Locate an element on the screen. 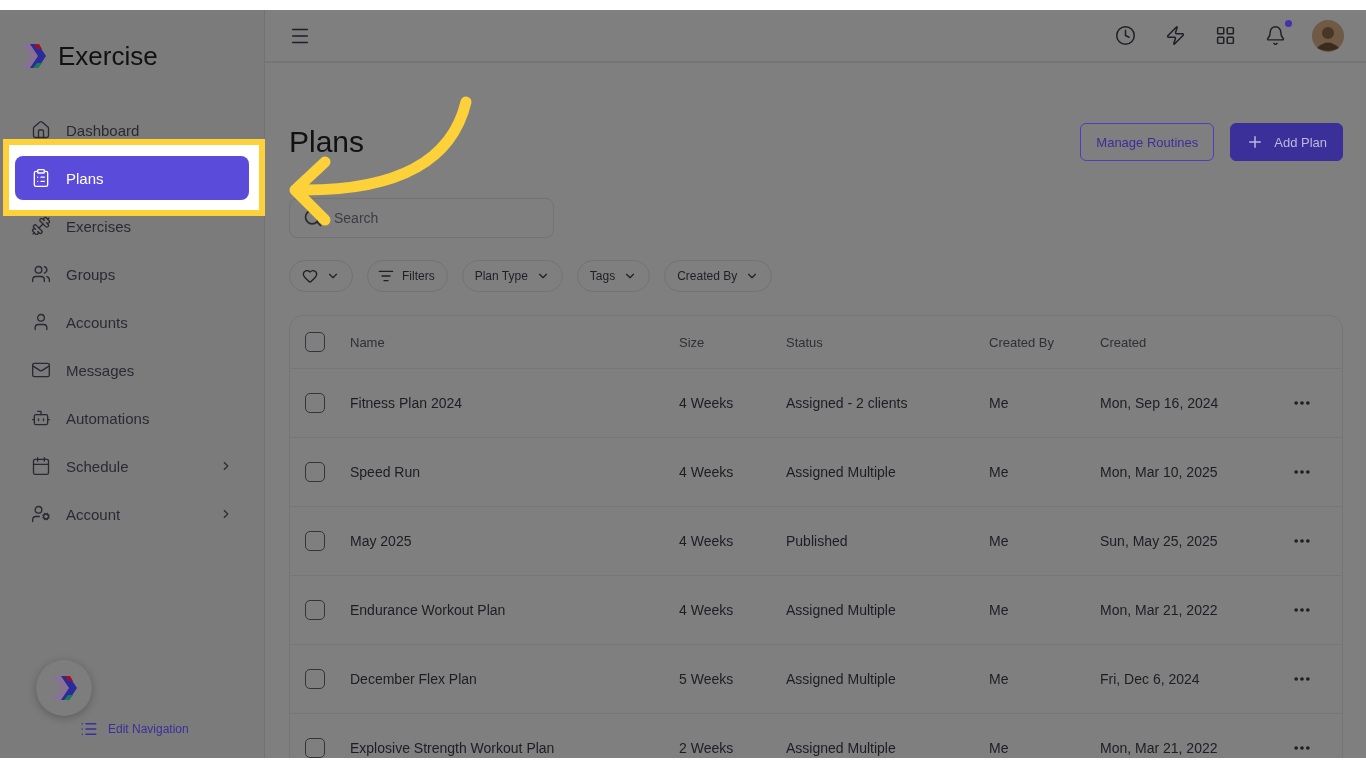 The height and width of the screenshot is (768, 1366). page-title: Plans is located at coordinates (327, 142).